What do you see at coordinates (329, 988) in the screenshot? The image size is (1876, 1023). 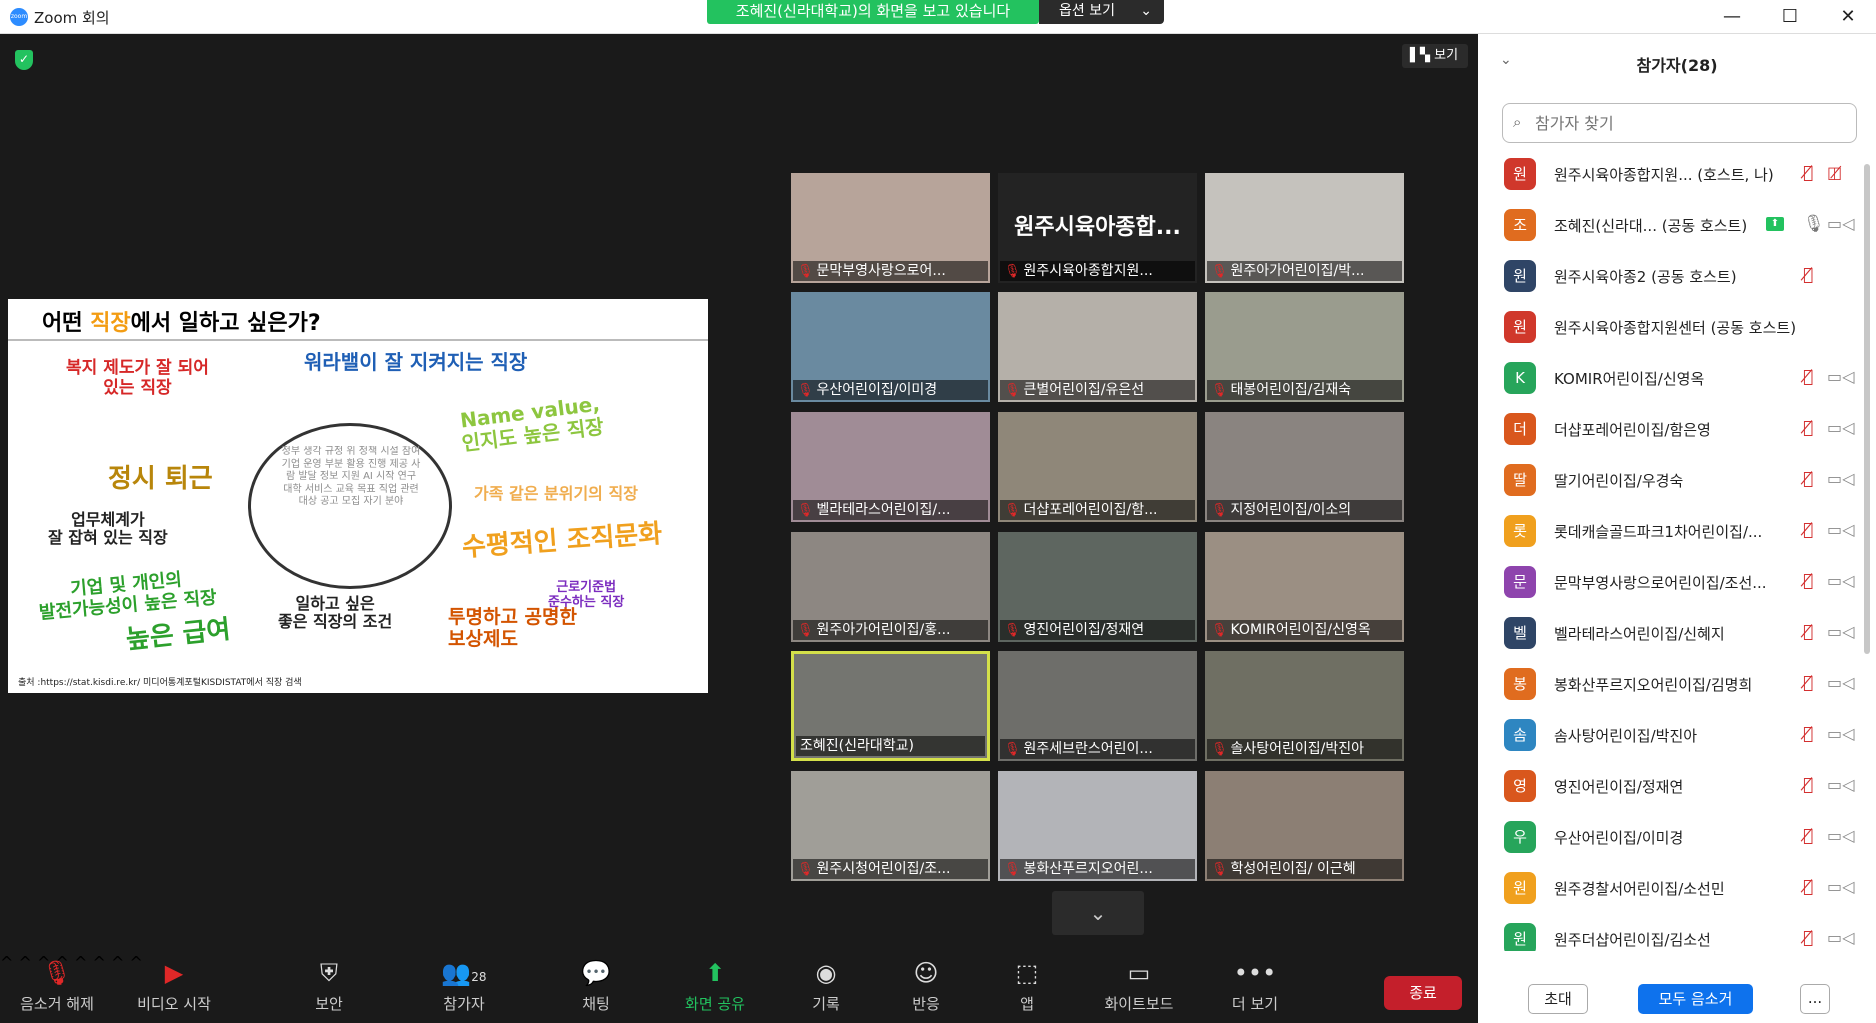 I see `security-button: ⛨ 보안` at bounding box center [329, 988].